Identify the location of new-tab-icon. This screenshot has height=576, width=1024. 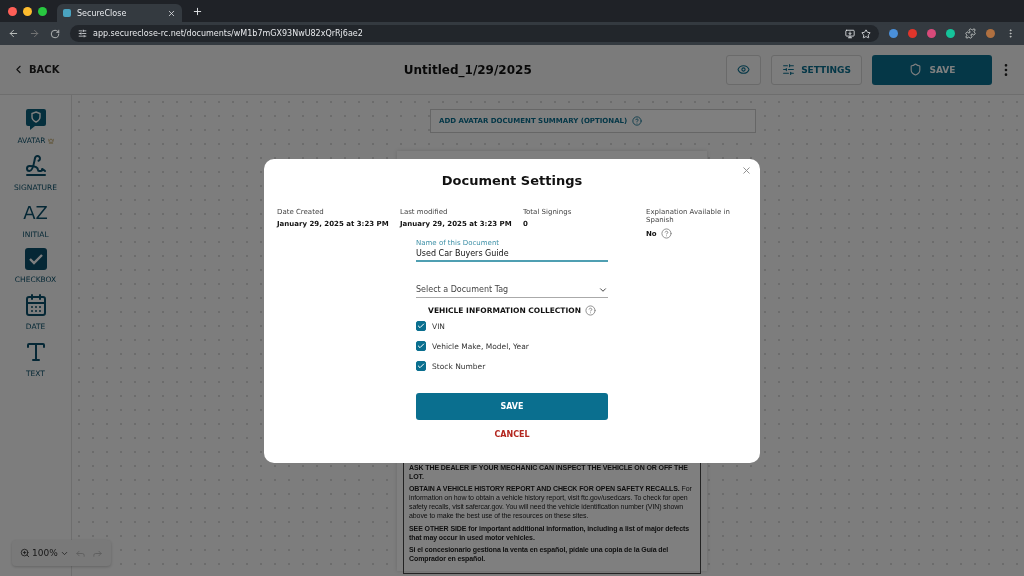
(197, 11).